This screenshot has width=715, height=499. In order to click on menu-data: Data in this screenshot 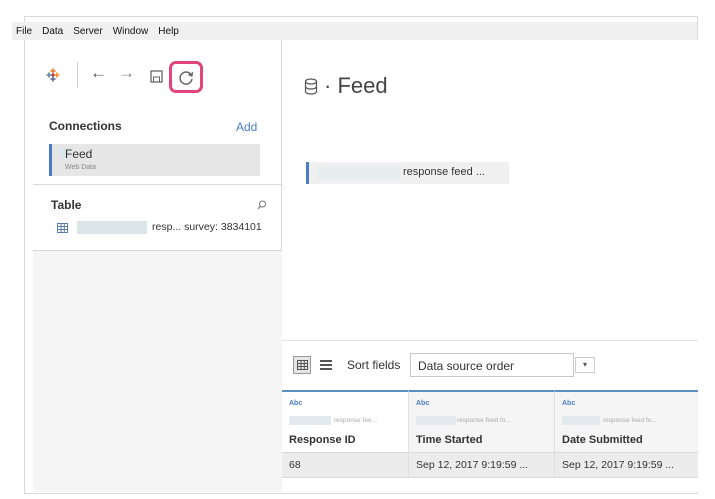, I will do `click(52, 31)`.